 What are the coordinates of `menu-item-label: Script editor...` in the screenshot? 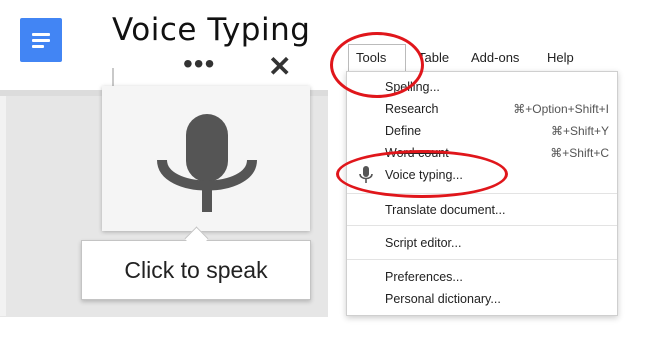 It's located at (423, 243).